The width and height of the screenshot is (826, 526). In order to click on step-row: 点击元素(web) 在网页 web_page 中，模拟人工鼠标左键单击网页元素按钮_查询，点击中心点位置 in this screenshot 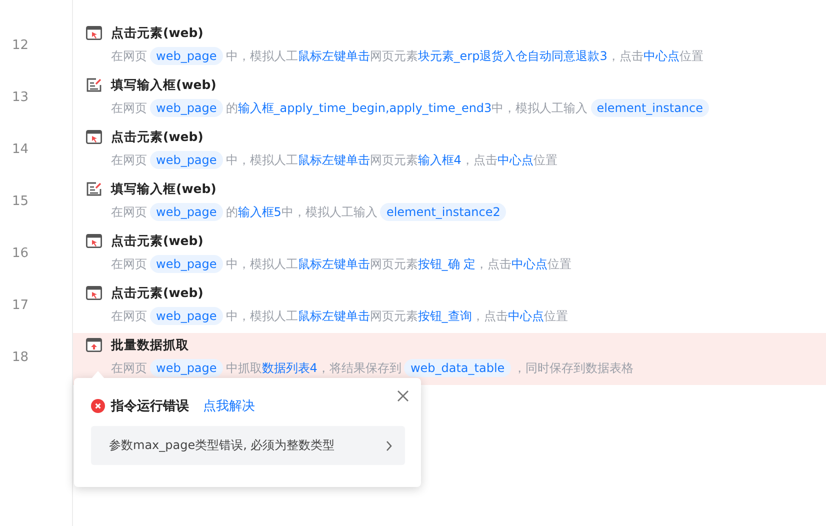, I will do `click(449, 307)`.